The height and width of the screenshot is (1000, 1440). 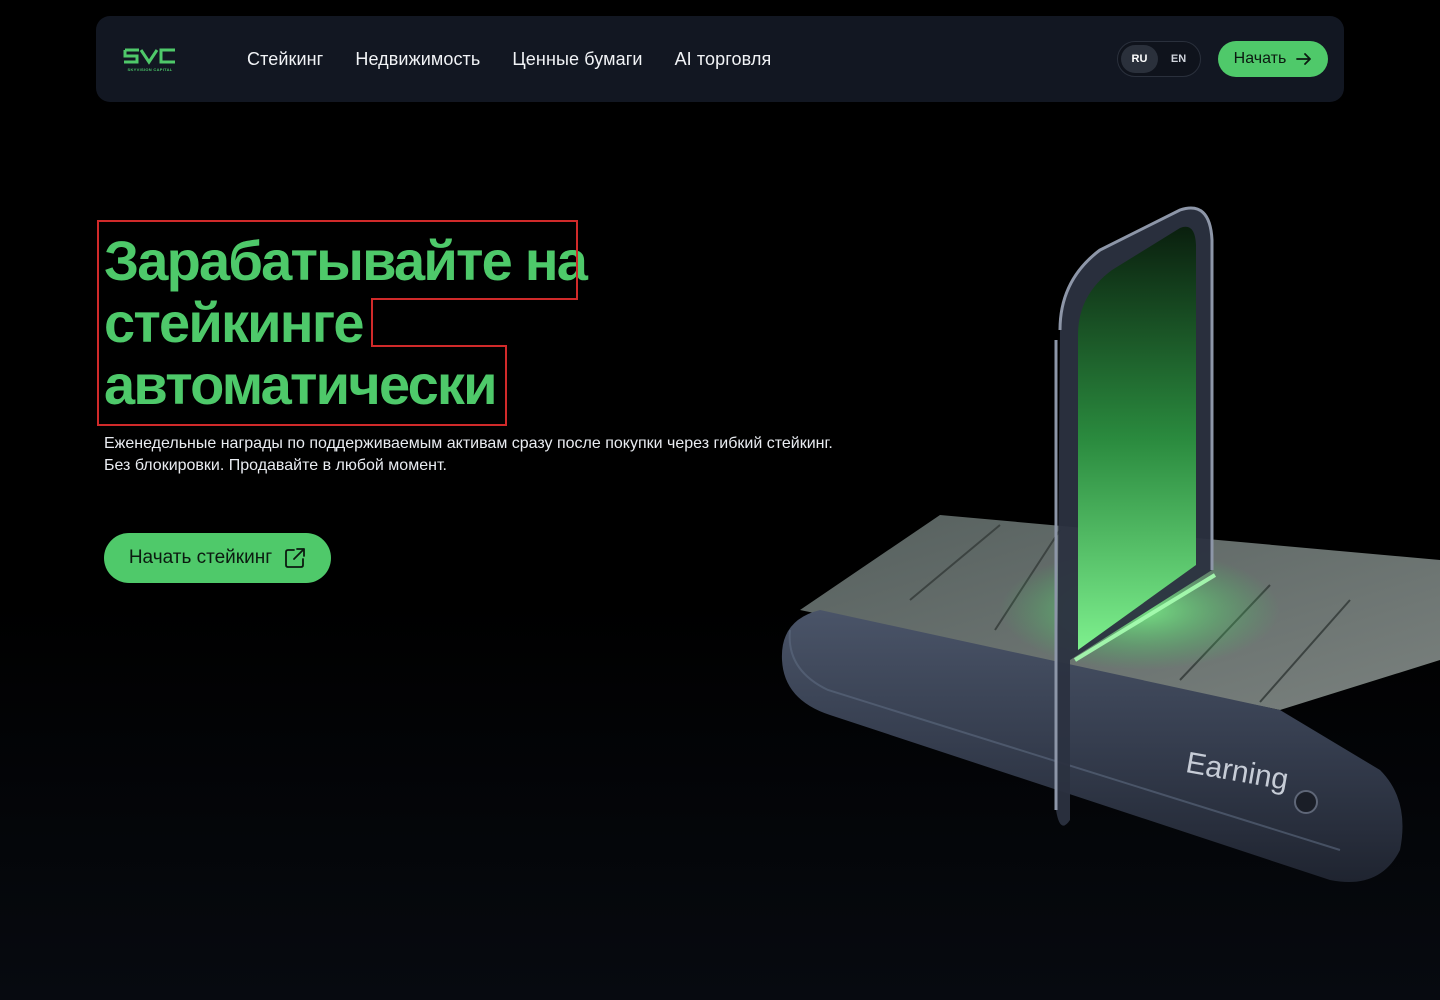 What do you see at coordinates (1306, 802) in the screenshot?
I see `power-button-icon` at bounding box center [1306, 802].